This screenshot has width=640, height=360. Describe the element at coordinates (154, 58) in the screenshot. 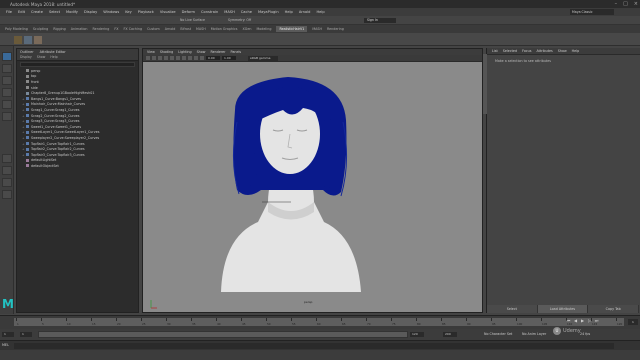

I see `grid-icon` at that location.